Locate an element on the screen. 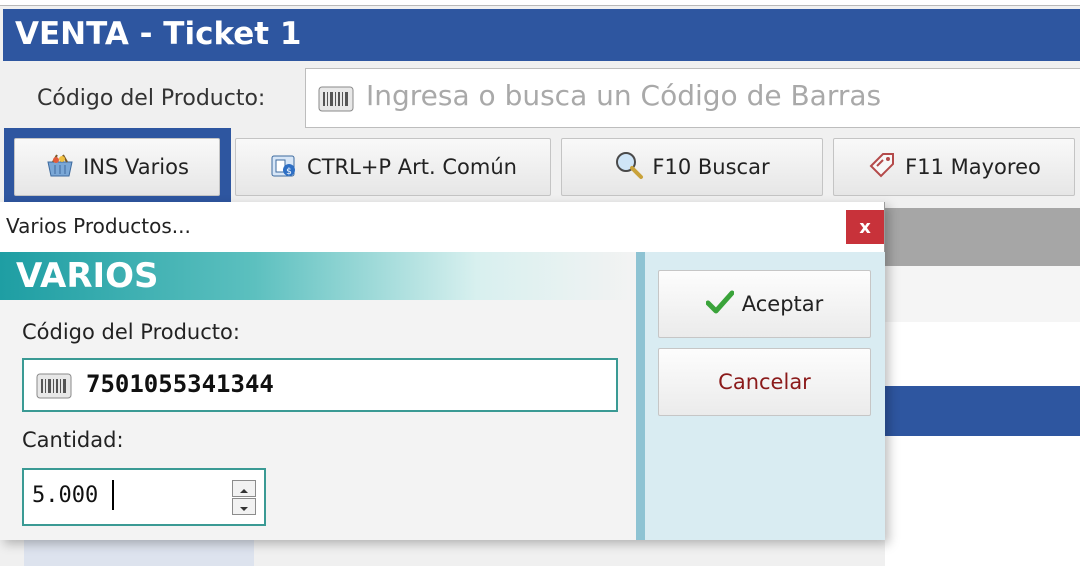 The image size is (1080, 566). close-button: x is located at coordinates (865, 227).